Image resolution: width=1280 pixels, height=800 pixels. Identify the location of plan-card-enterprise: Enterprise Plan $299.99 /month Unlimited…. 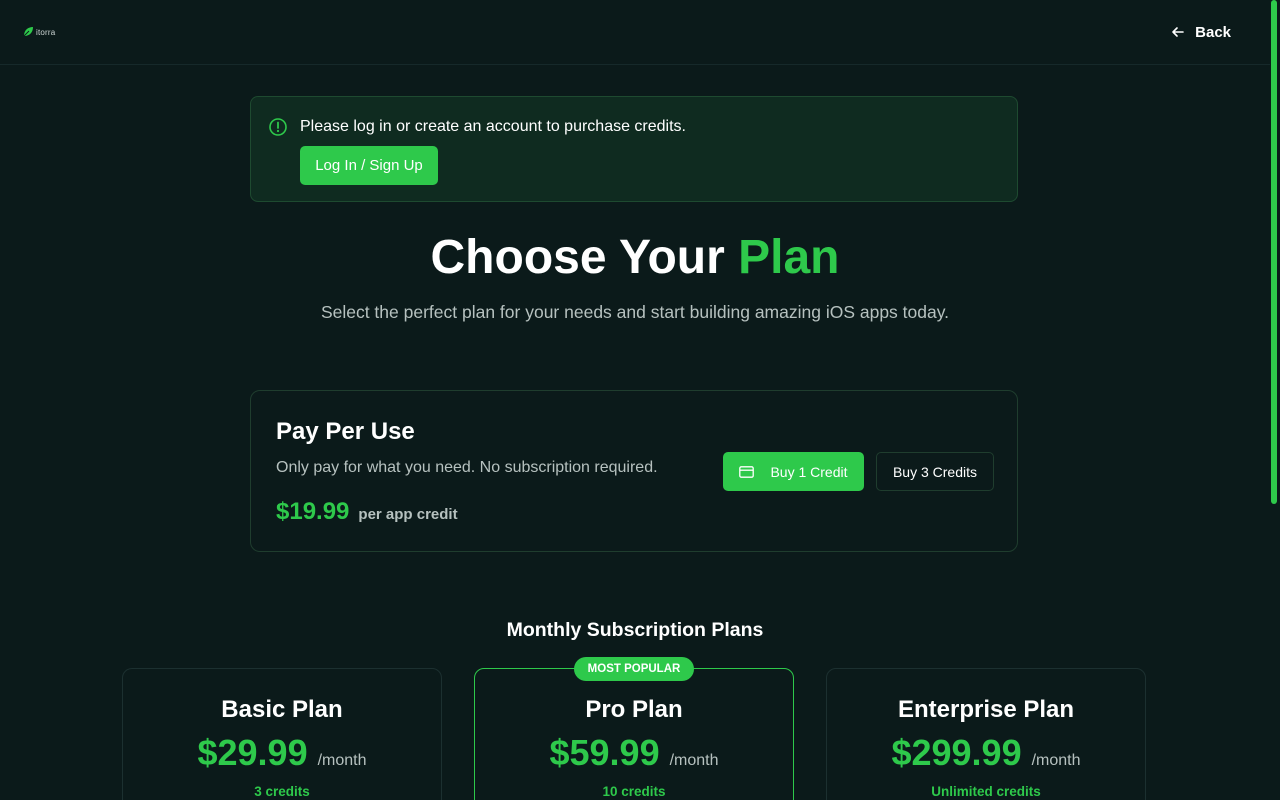
(986, 734).